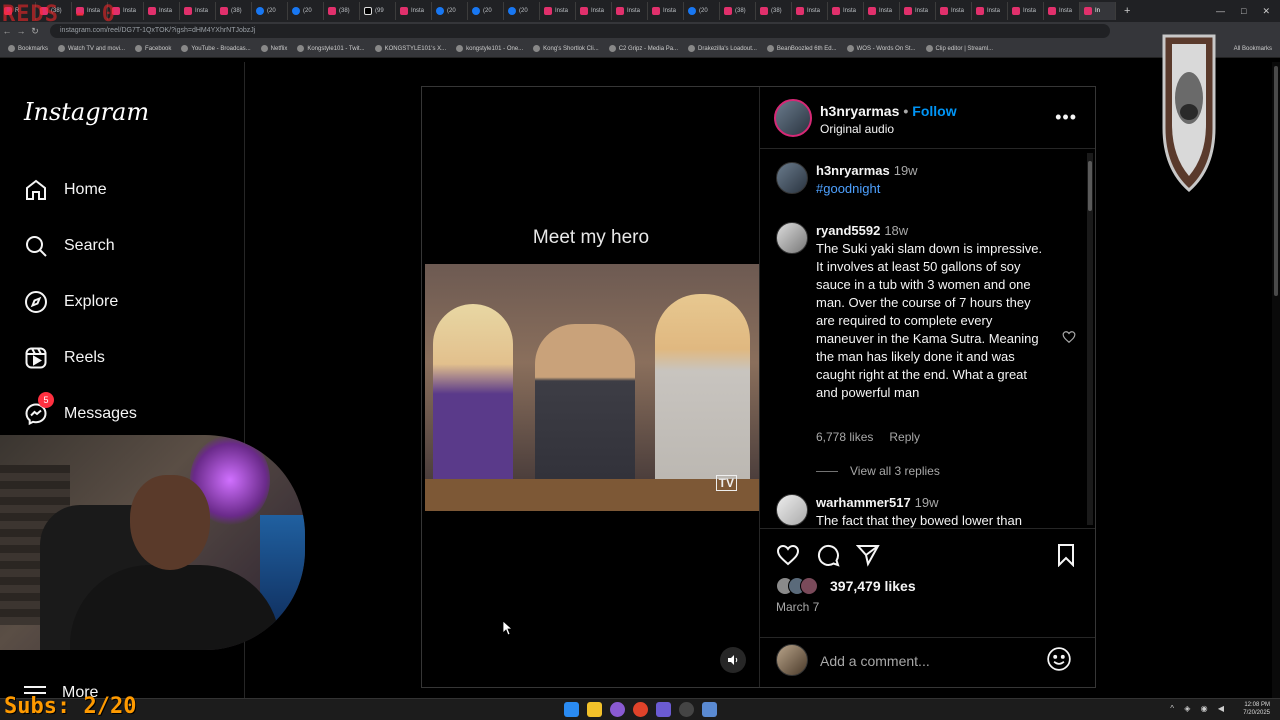 This screenshot has height=720, width=1280. I want to click on emoji-icon, so click(1059, 659).